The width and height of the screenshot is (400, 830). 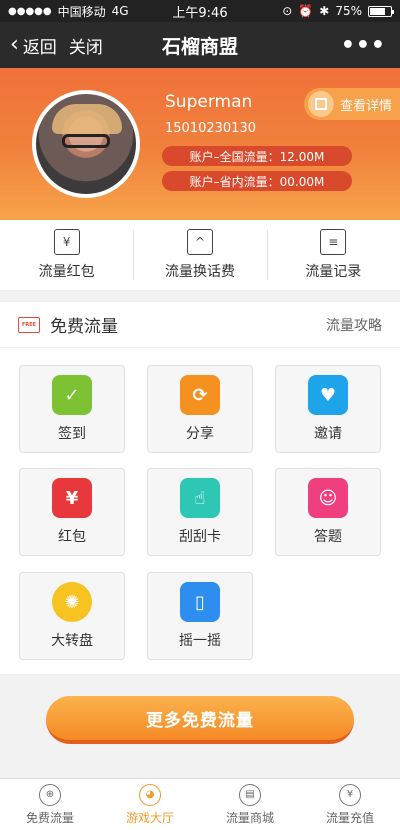 What do you see at coordinates (363, 45) in the screenshot?
I see `more-menu-button: •••` at bounding box center [363, 45].